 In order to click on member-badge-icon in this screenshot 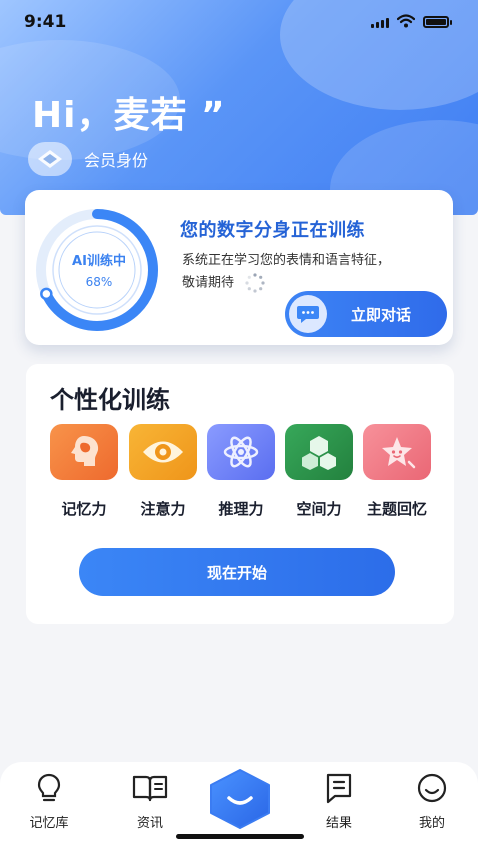, I will do `click(50, 159)`.